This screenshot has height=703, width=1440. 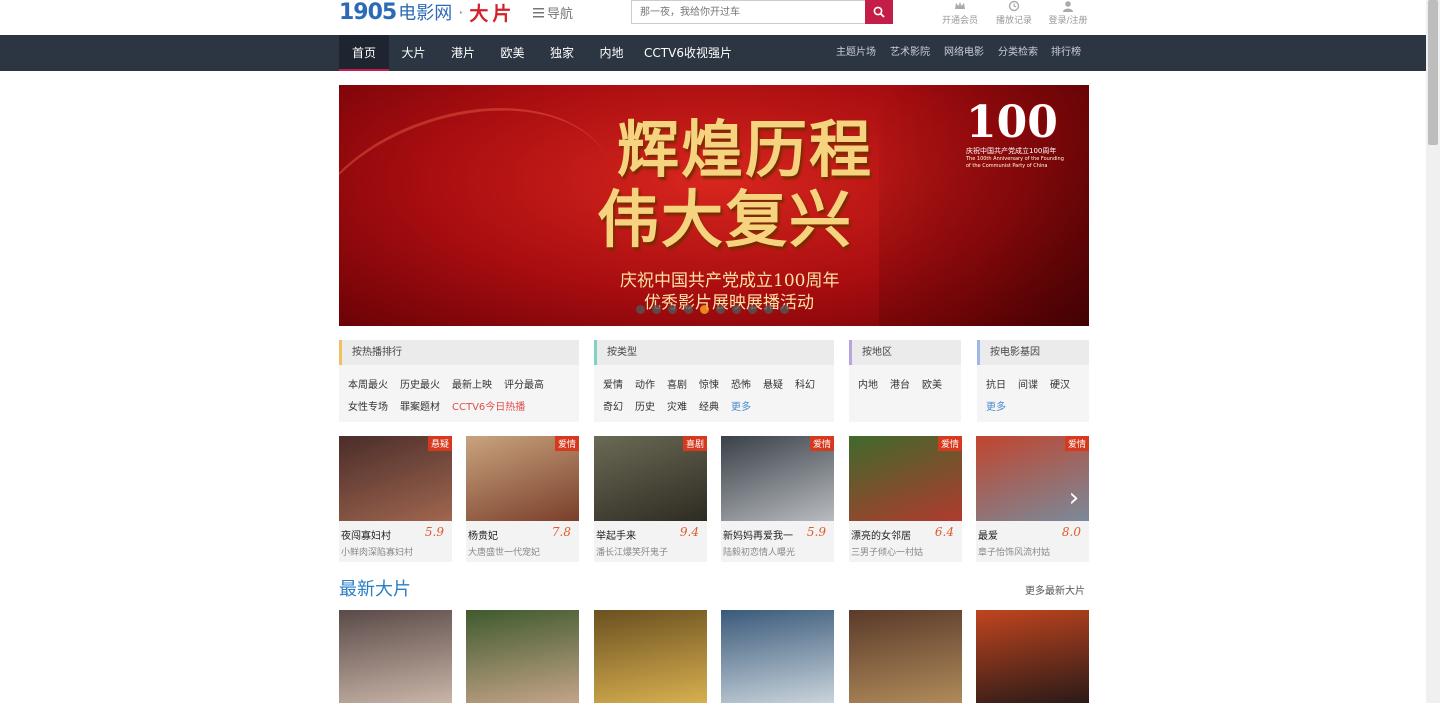 What do you see at coordinates (688, 53) in the screenshot?
I see `nav-item-6: CCTV6收视强片` at bounding box center [688, 53].